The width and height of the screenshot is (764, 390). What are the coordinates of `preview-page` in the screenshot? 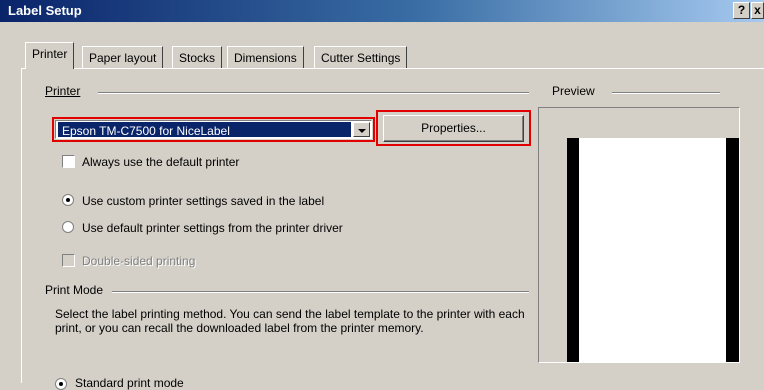 It's located at (653, 250).